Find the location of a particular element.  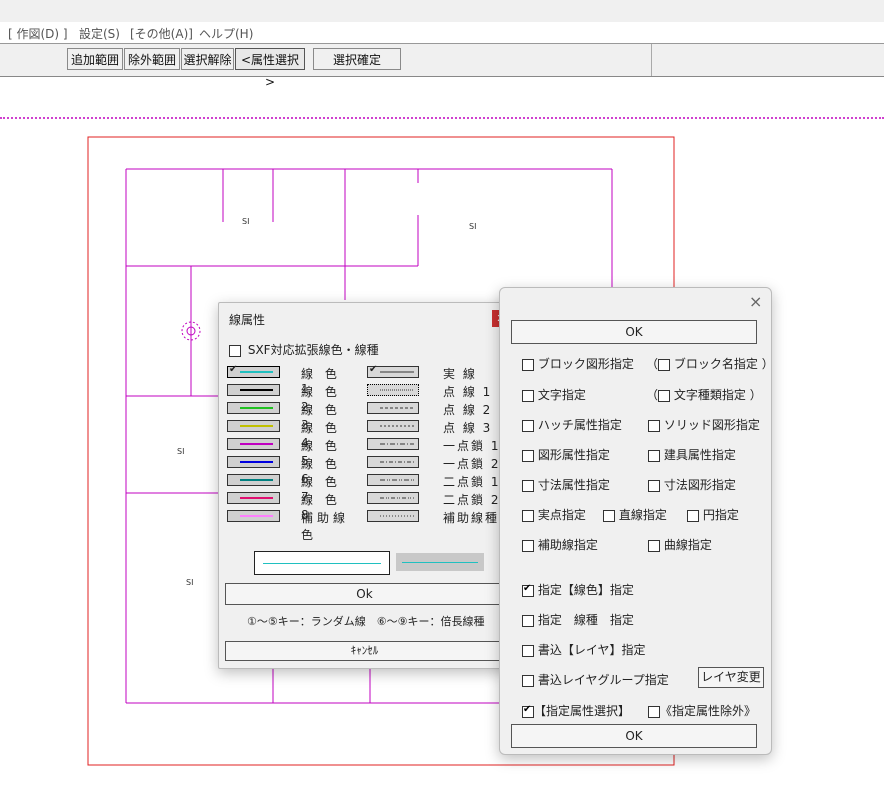

line-type-row: 点 線 1 is located at coordinates (435, 390).